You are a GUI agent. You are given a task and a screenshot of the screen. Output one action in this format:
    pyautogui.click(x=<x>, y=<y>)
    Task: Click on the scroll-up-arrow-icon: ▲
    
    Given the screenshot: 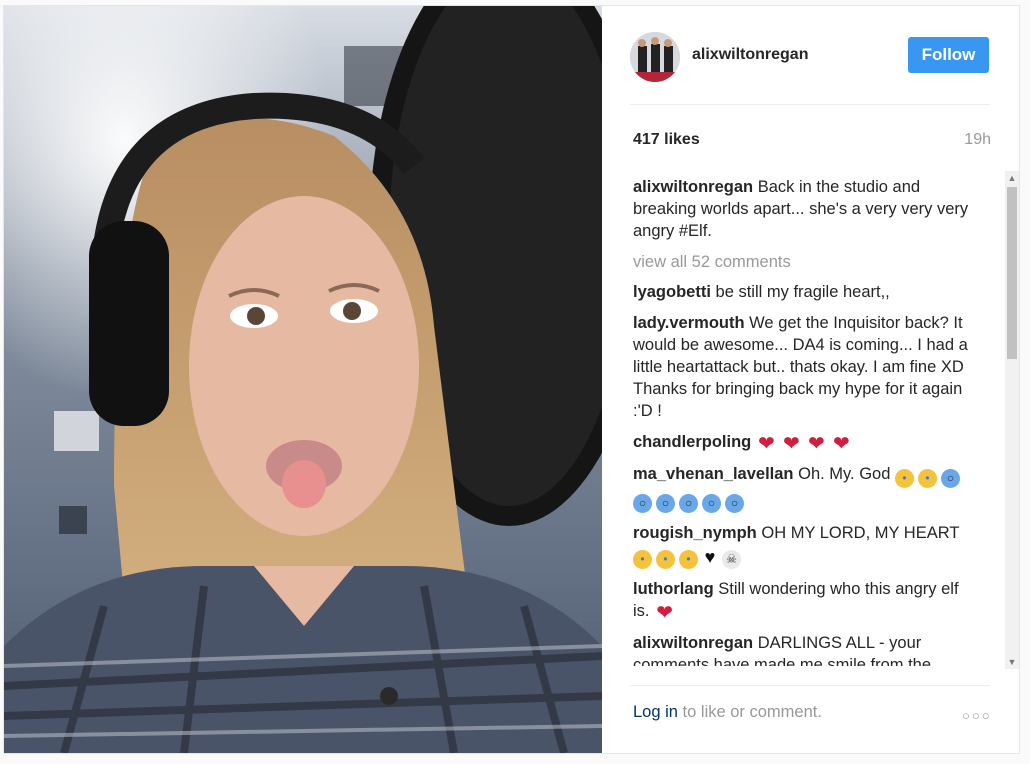 What is the action you would take?
    pyautogui.click(x=1012, y=178)
    